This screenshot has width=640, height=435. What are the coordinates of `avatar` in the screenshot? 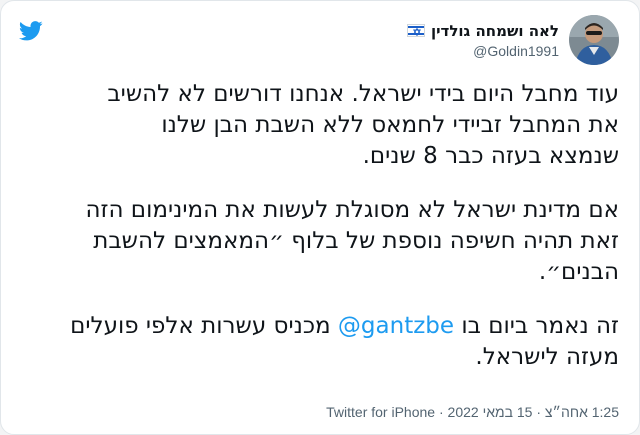 It's located at (594, 40).